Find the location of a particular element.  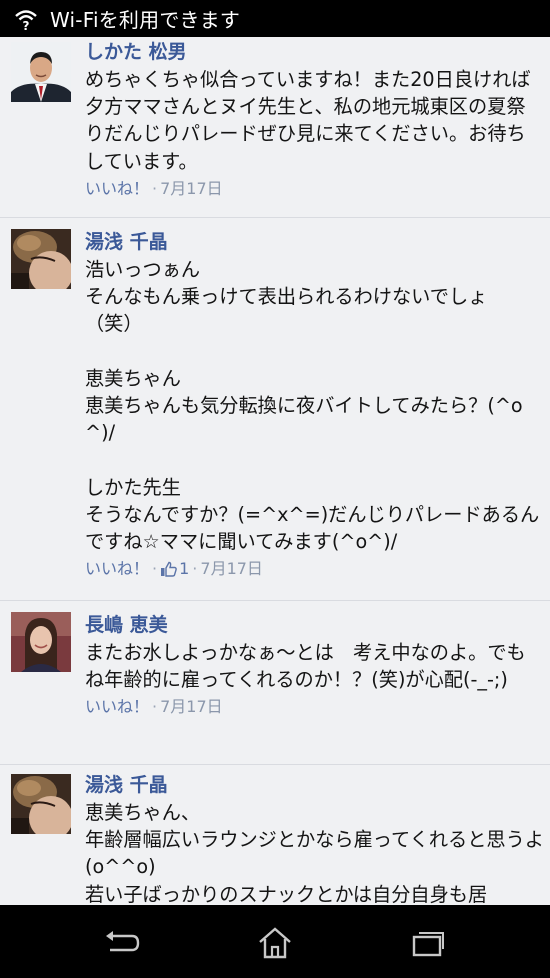

status-text: Wi-Fiを利用できます is located at coordinates (145, 20).